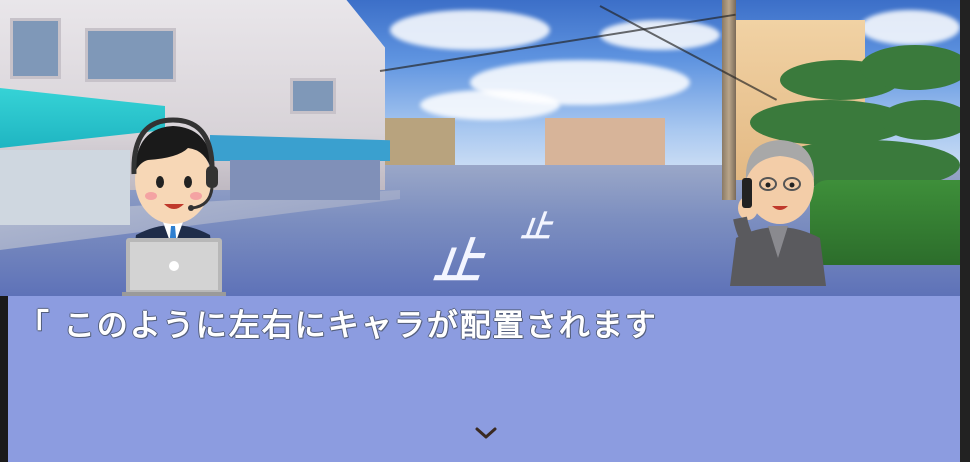 The height and width of the screenshot is (462, 970). What do you see at coordinates (486, 433) in the screenshot?
I see `chevron-down-icon` at bounding box center [486, 433].